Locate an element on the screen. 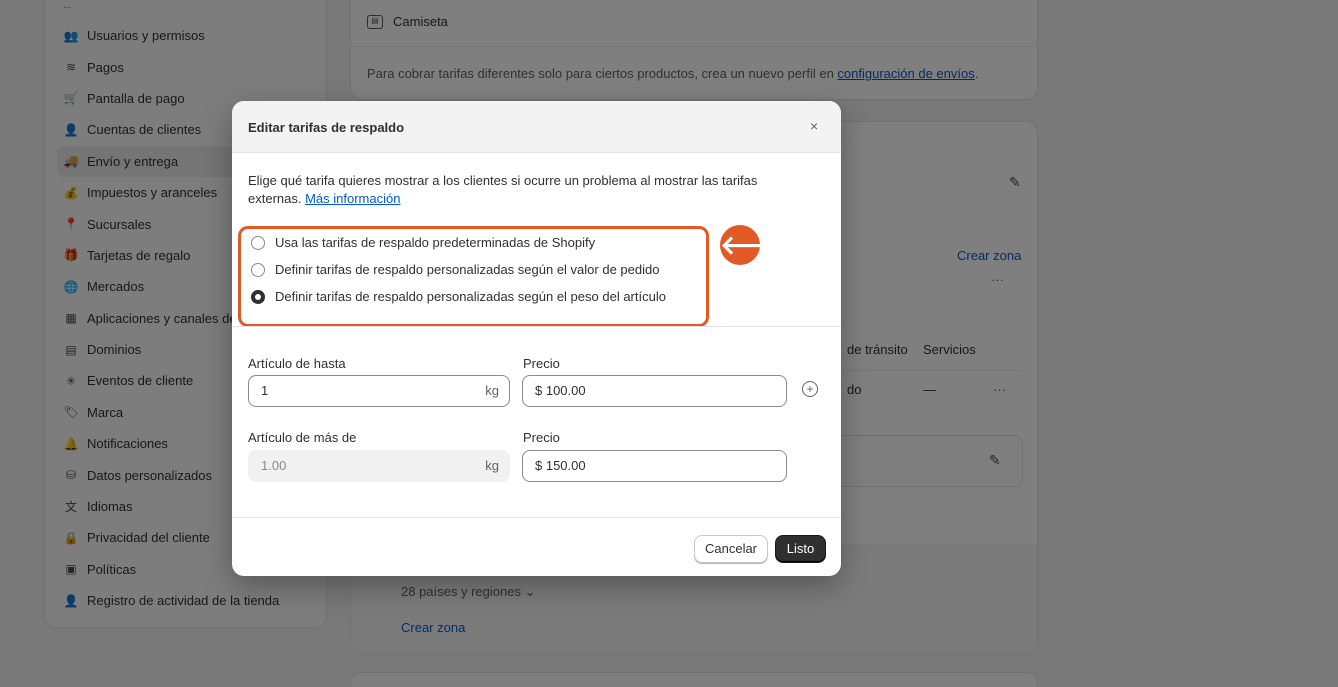  cancel-button: Cancelar is located at coordinates (731, 549).